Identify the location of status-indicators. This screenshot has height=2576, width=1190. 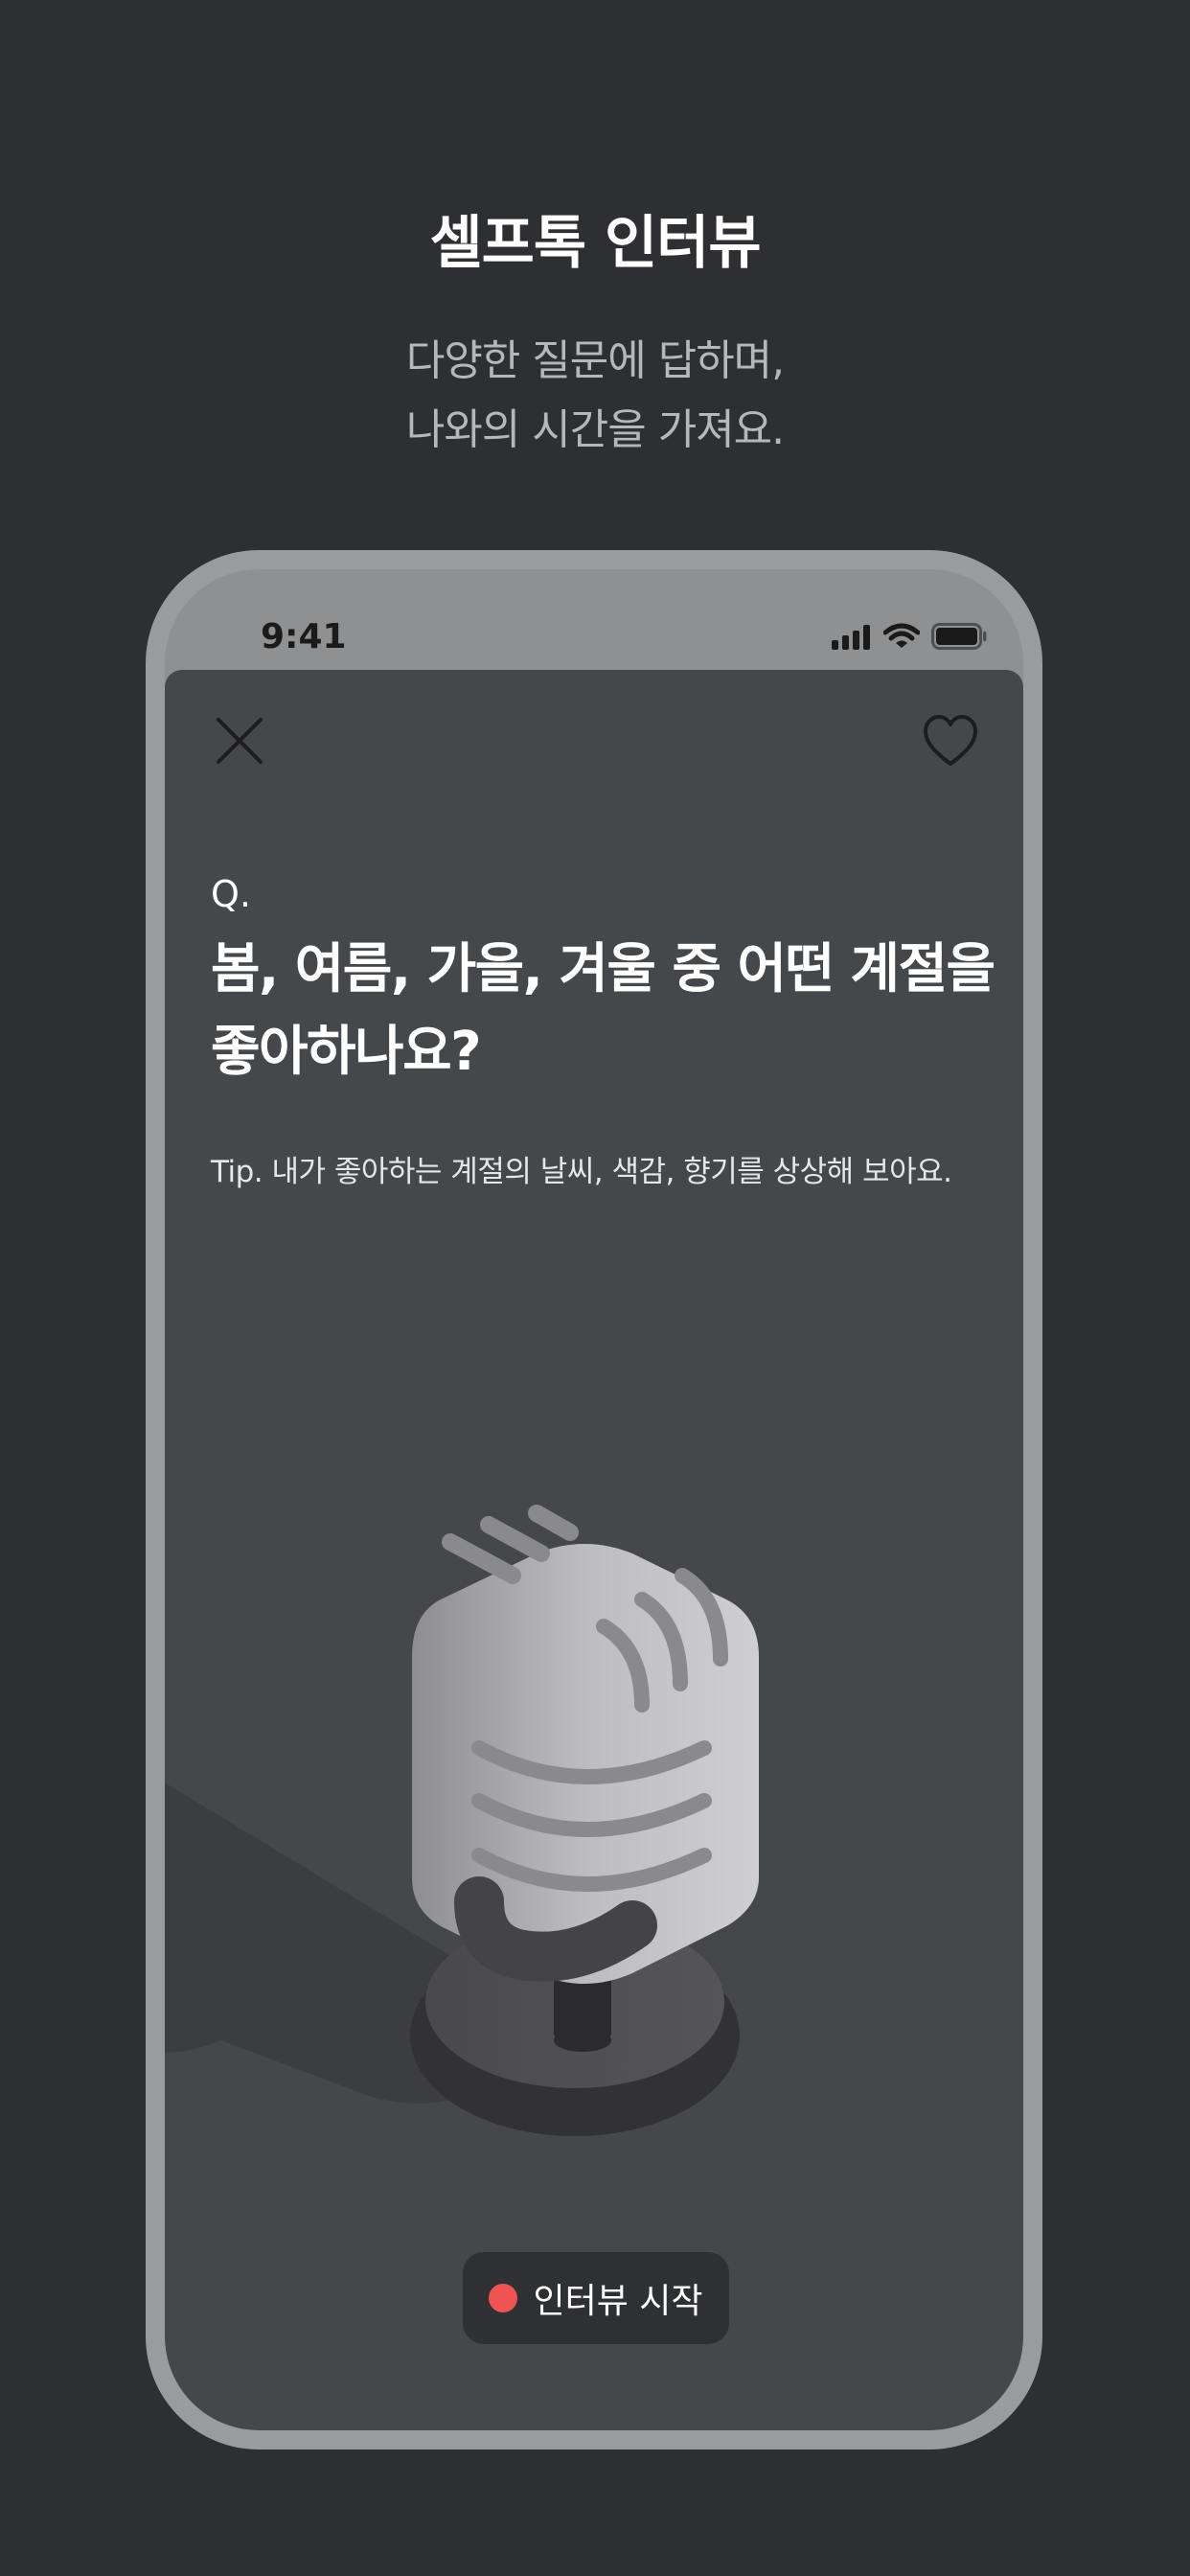
(910, 636).